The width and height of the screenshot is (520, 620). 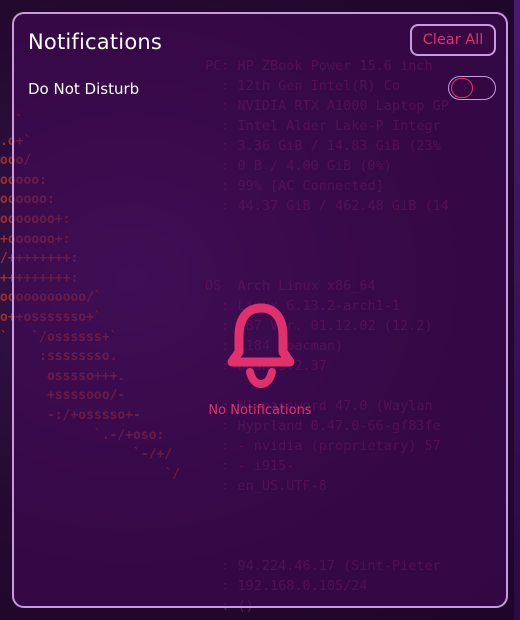 I want to click on do-not-disturb-toggle, so click(x=472, y=88).